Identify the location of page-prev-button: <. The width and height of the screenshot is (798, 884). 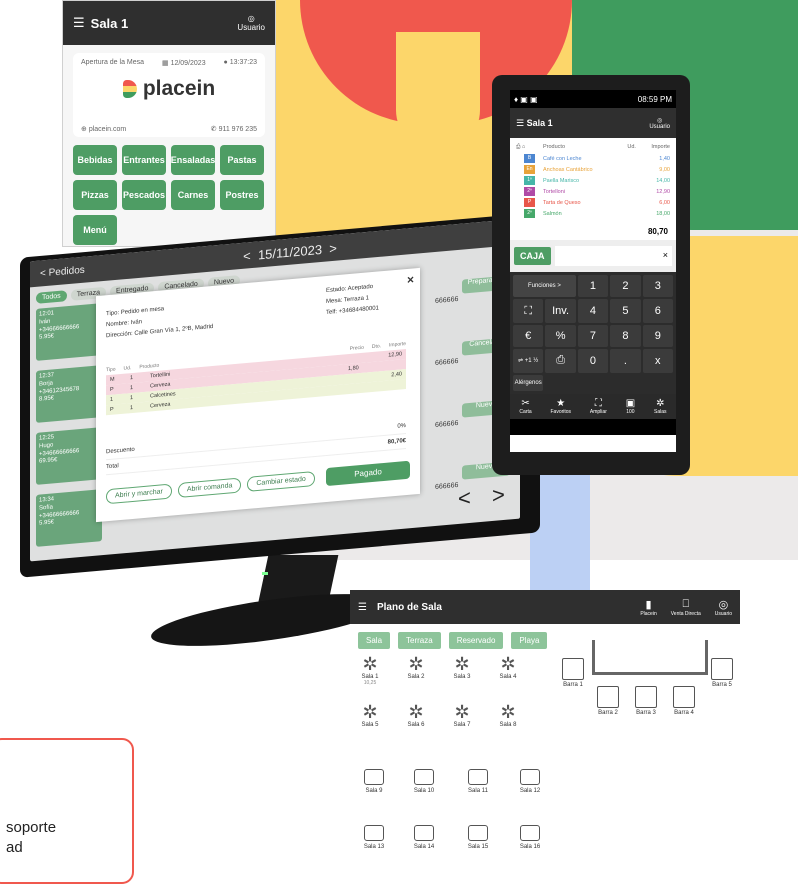
(464, 498).